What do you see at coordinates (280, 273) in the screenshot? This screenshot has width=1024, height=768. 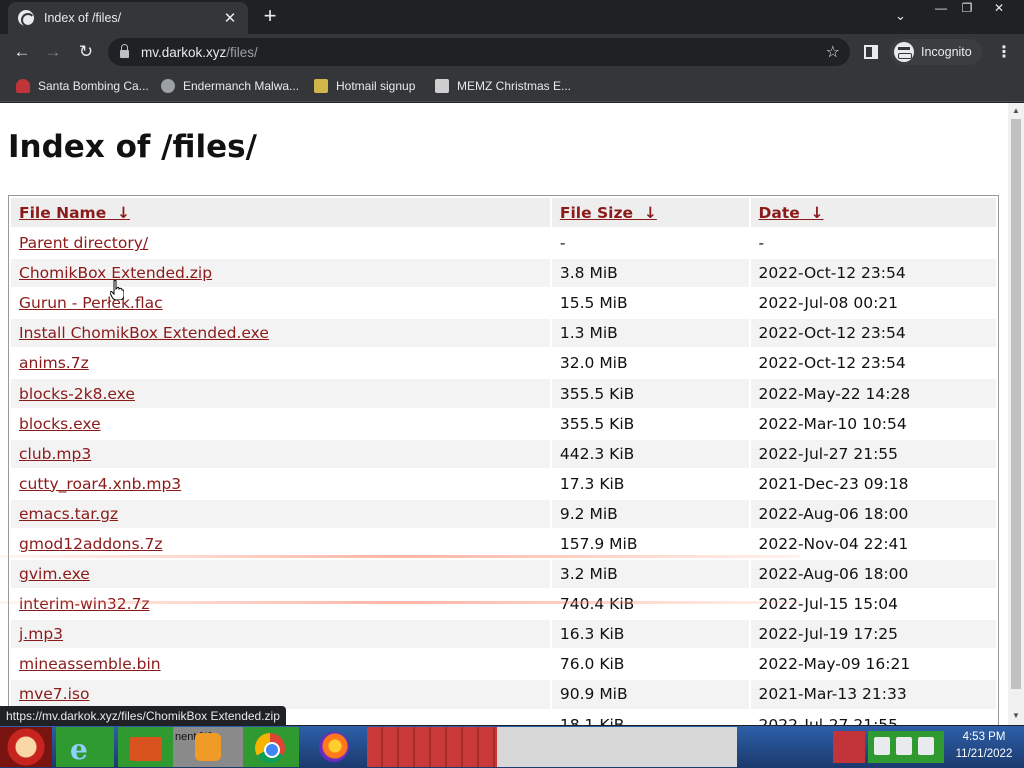 I see `file-name-cell: ChomikBox Extended.zip` at bounding box center [280, 273].